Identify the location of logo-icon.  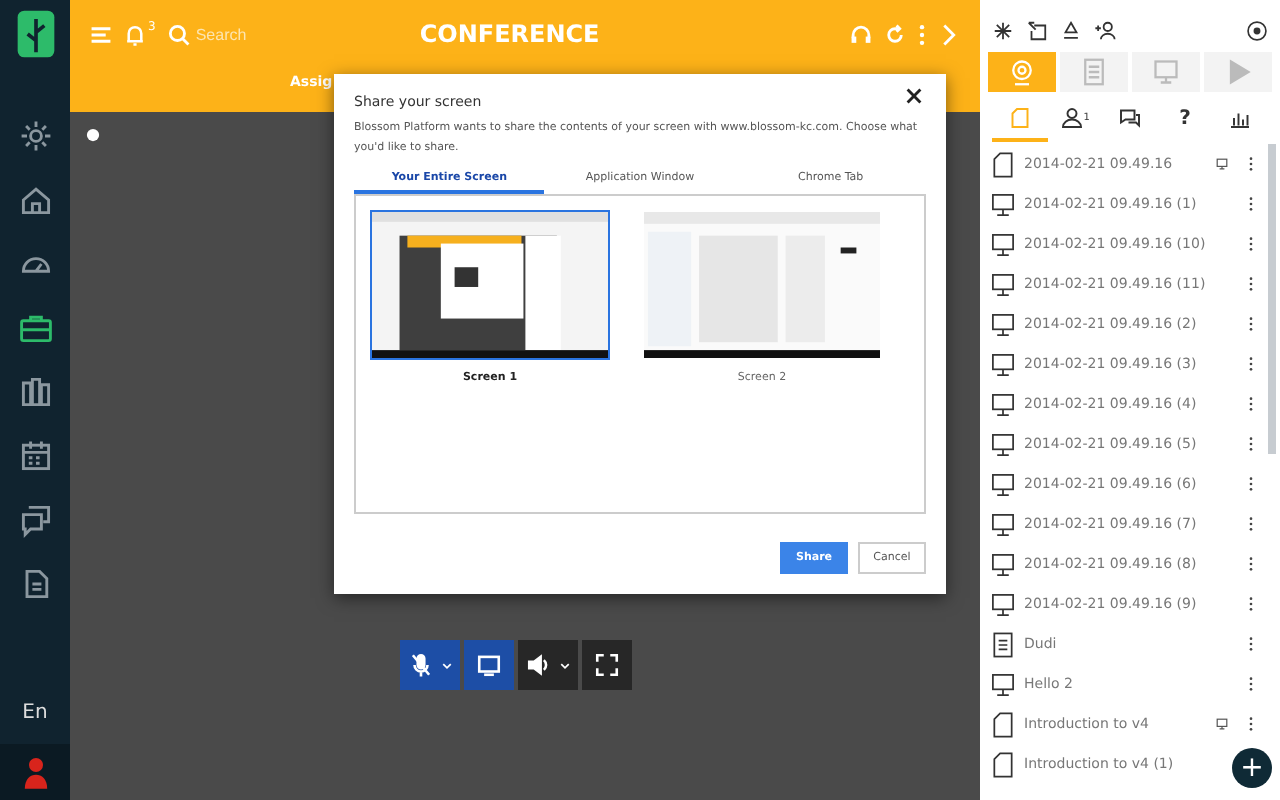
(35, 34).